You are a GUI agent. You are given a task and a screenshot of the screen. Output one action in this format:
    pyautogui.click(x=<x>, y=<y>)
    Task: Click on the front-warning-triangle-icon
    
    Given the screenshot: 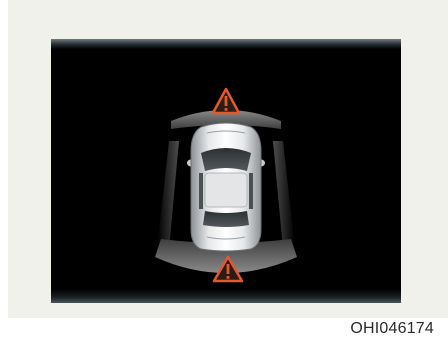 What is the action you would take?
    pyautogui.click(x=226, y=101)
    